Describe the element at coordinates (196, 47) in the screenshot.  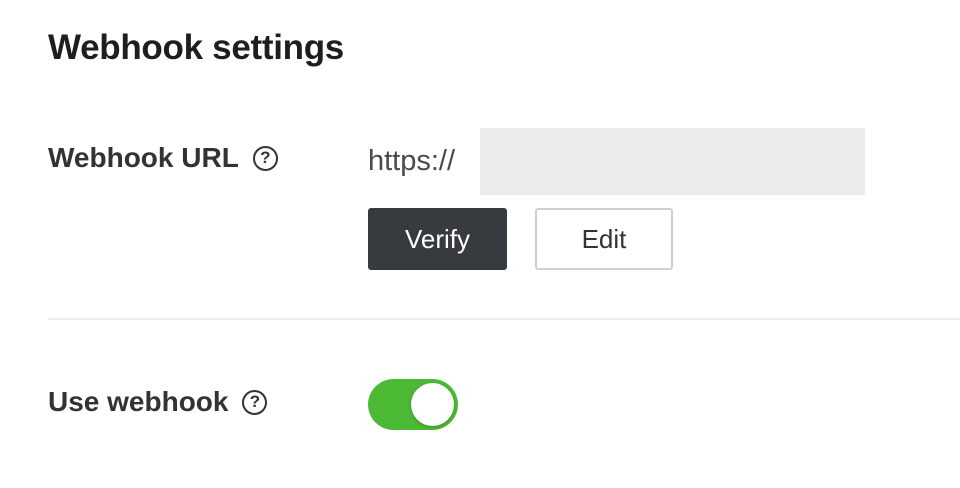
I see `page-title: Webhook settings` at that location.